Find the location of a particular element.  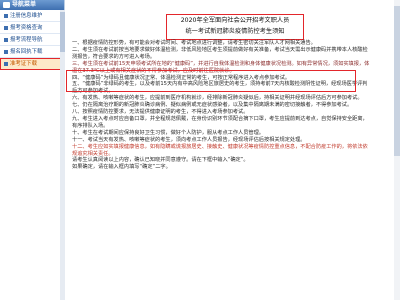

sidebar-header: 导航菜单 is located at coordinates (32, 5).